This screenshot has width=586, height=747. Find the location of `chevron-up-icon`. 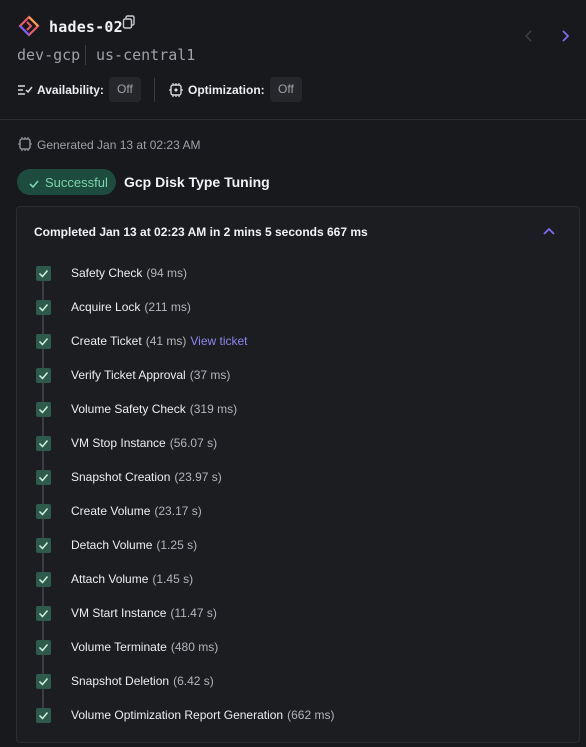

chevron-up-icon is located at coordinates (549, 232).